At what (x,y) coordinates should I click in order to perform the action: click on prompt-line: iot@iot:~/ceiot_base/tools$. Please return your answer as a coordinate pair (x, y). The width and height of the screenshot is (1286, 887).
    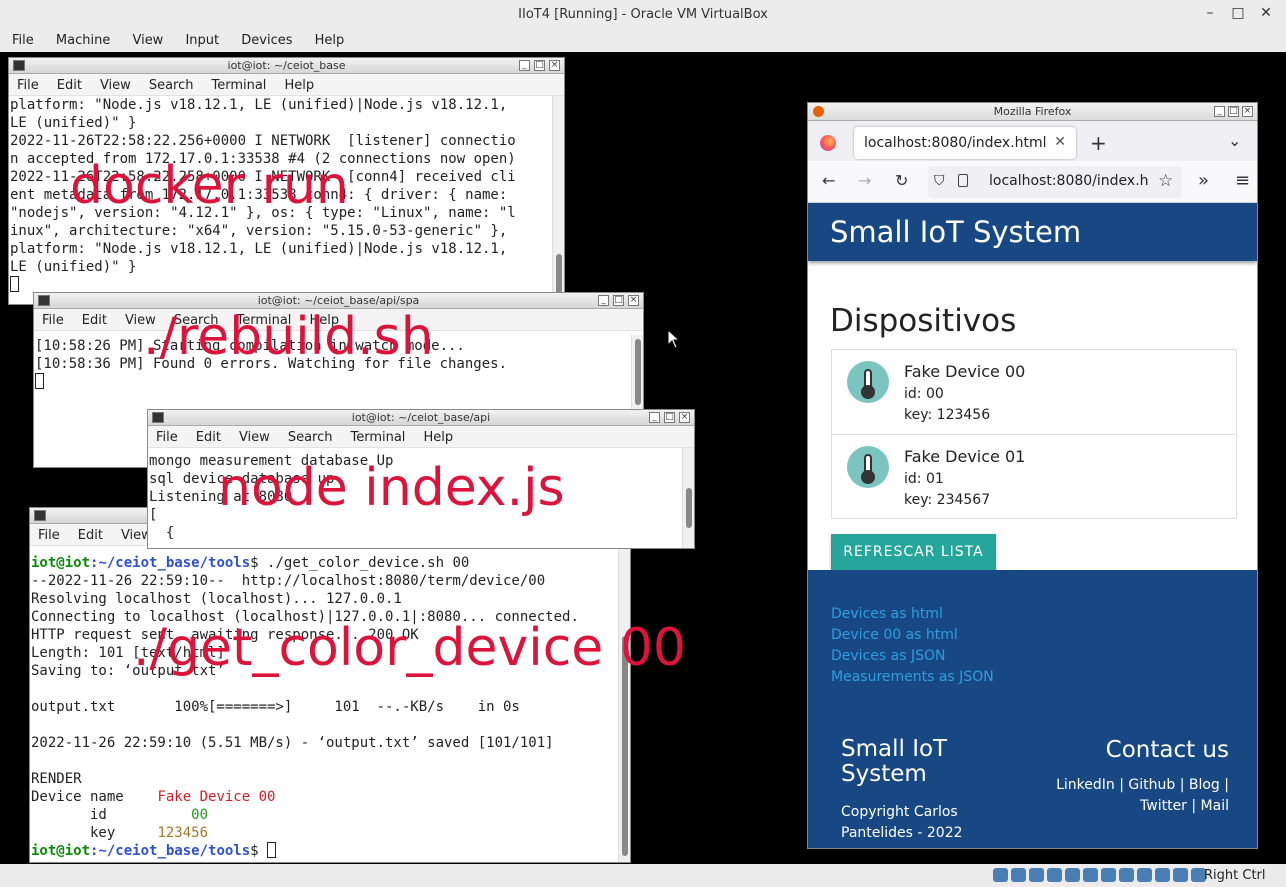
    Looking at the image, I should click on (330, 851).